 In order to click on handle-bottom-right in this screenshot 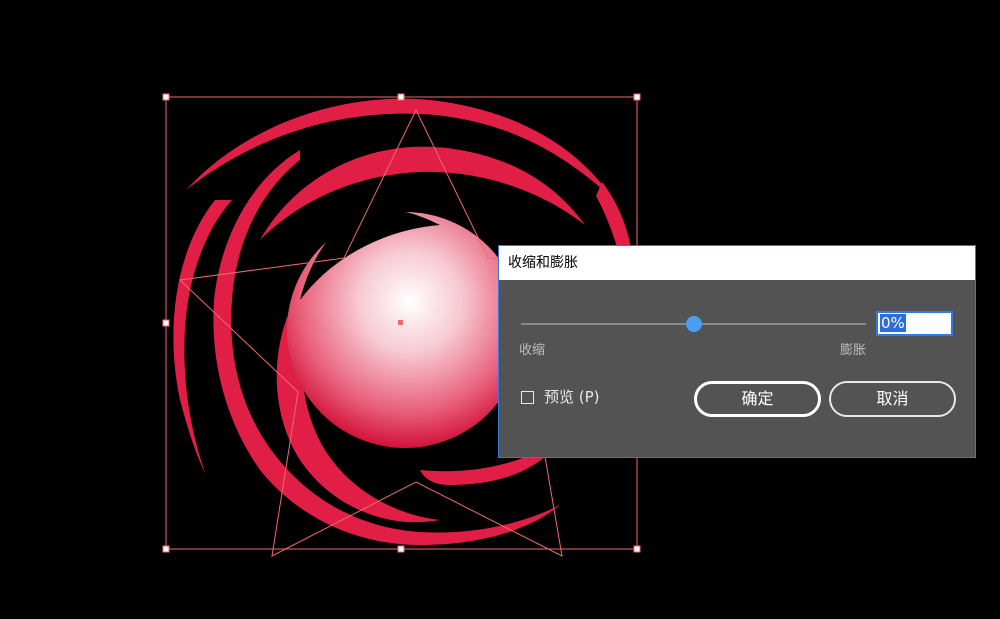, I will do `click(637, 549)`.